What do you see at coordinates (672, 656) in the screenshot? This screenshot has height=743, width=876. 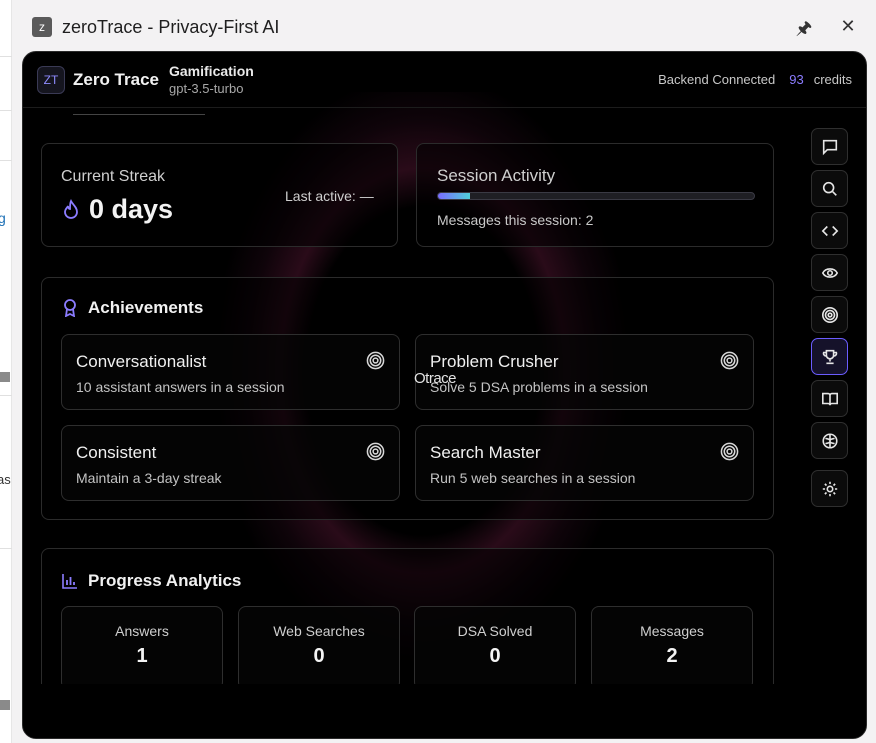 I see `stat-value: 2` at bounding box center [672, 656].